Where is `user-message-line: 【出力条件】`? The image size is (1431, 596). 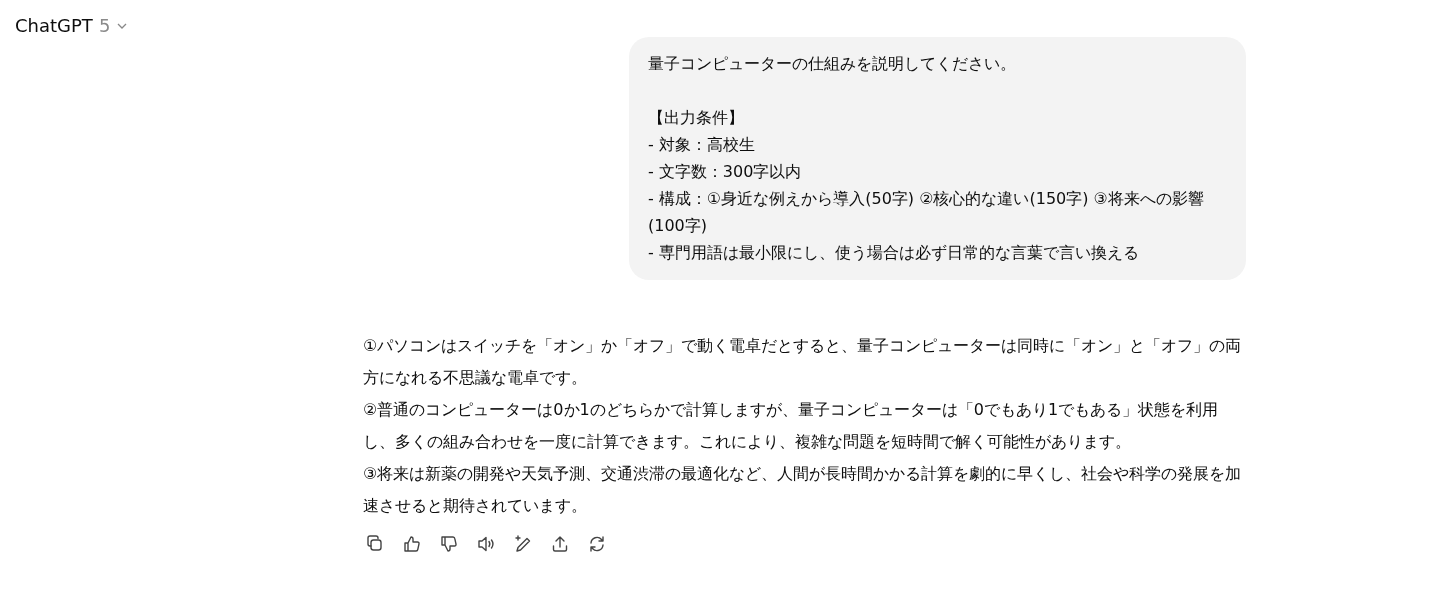 user-message-line: 【出力条件】 is located at coordinates (696, 118).